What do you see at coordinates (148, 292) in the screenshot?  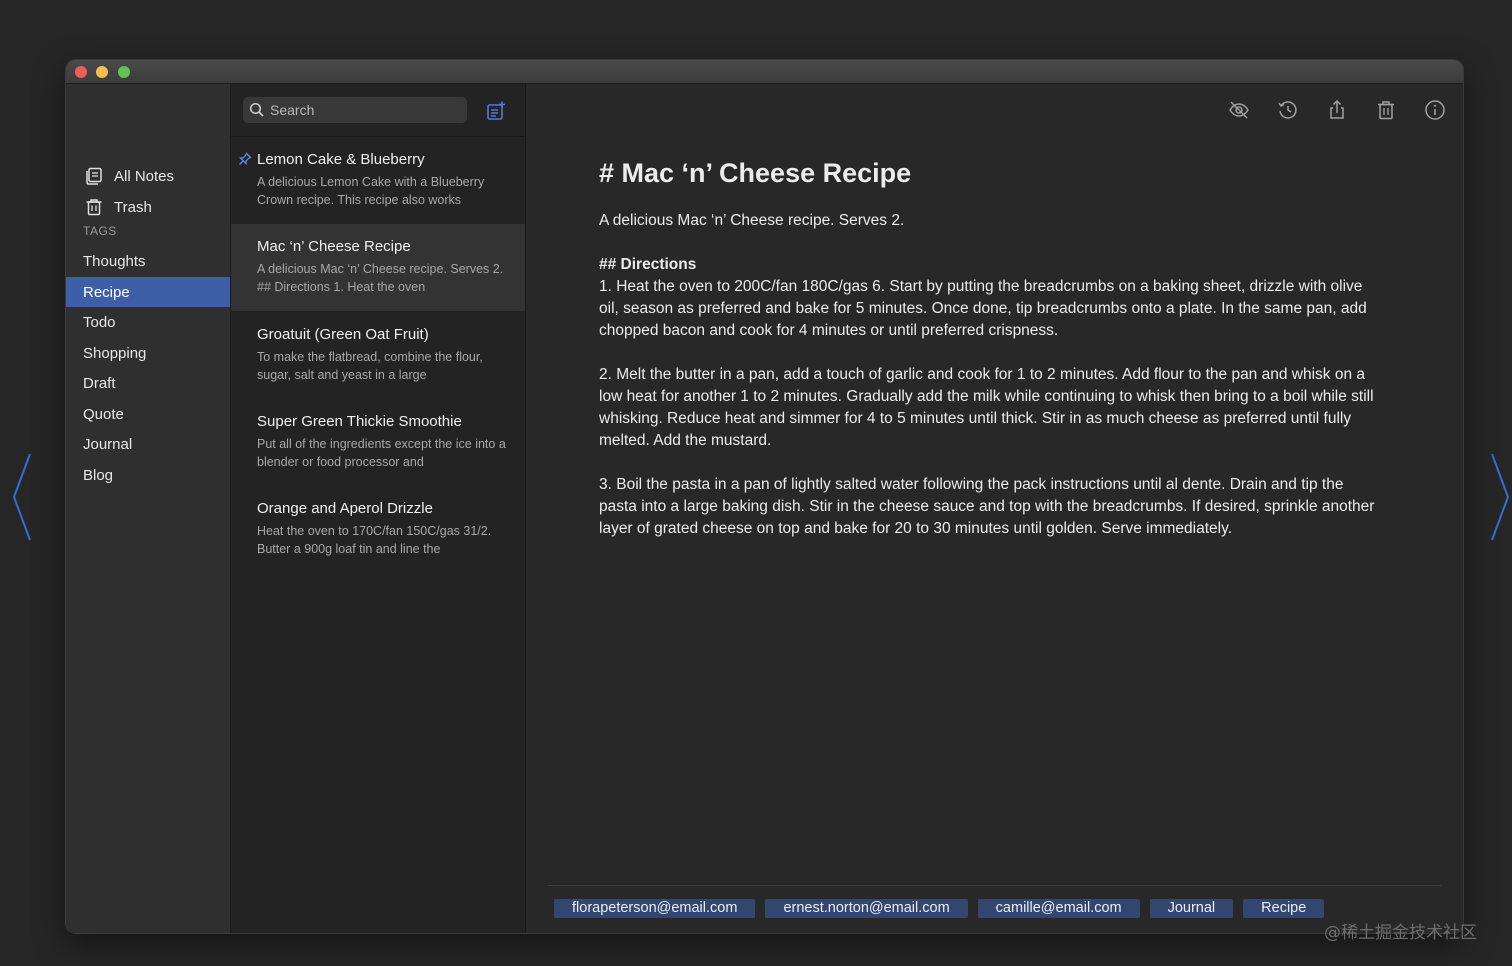 I see `tag-recipe: Recipe` at bounding box center [148, 292].